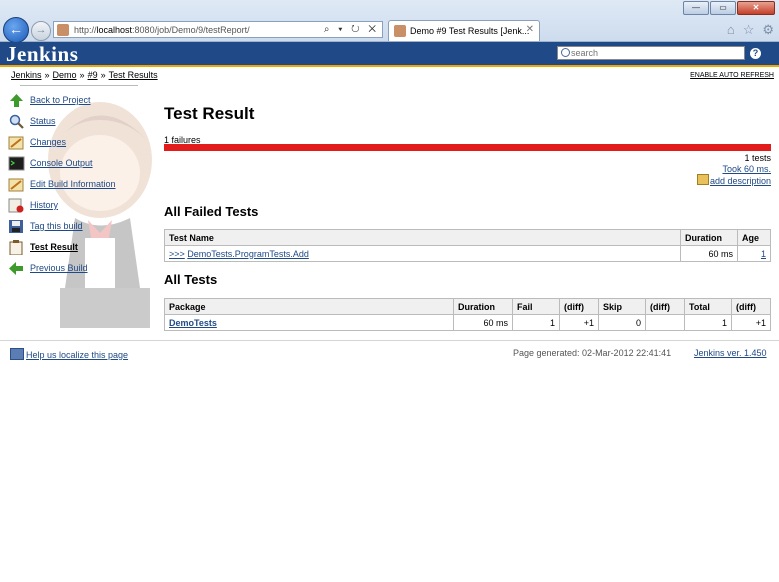 The image size is (779, 582). Describe the element at coordinates (16, 268) in the screenshot. I see `left-arrow-icon` at that location.